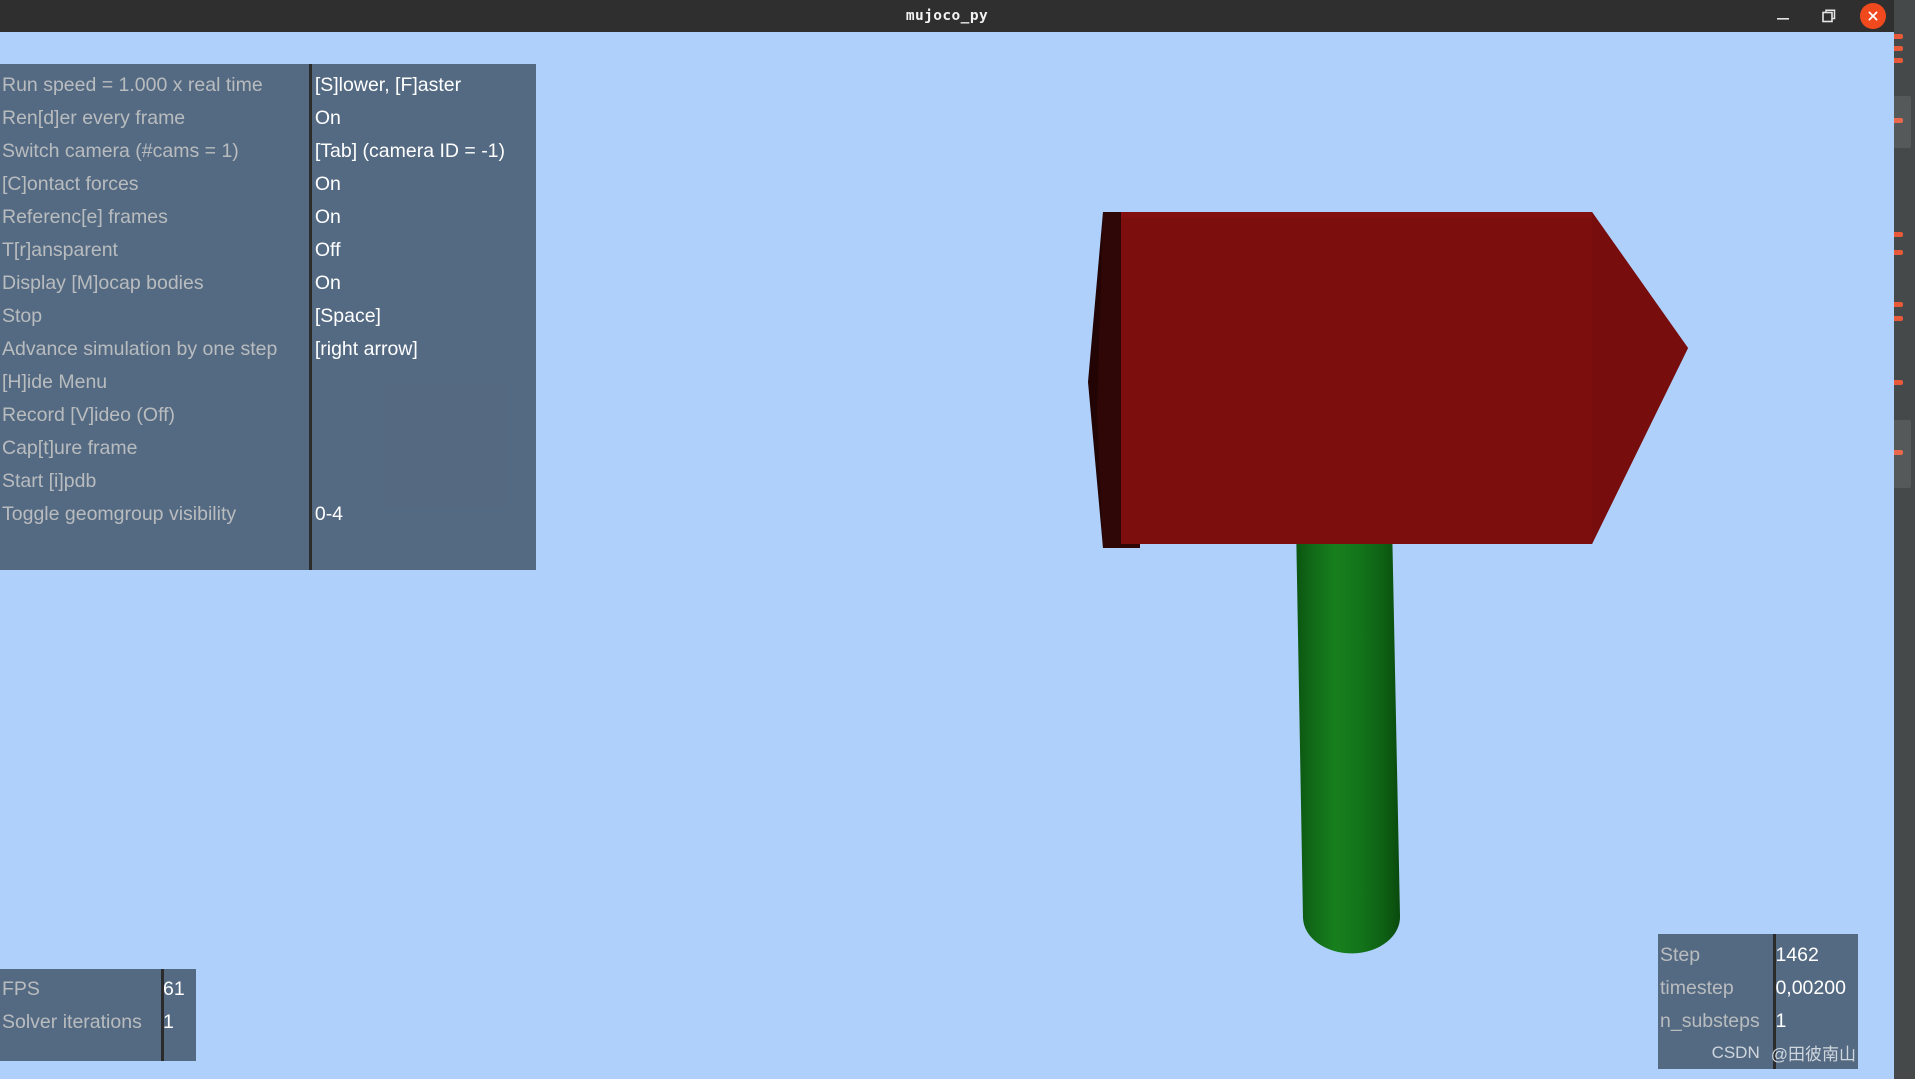 The width and height of the screenshot is (1915, 1079). Describe the element at coordinates (49, 481) in the screenshot. I see `menu-item-label: Start [i]pdb` at that location.